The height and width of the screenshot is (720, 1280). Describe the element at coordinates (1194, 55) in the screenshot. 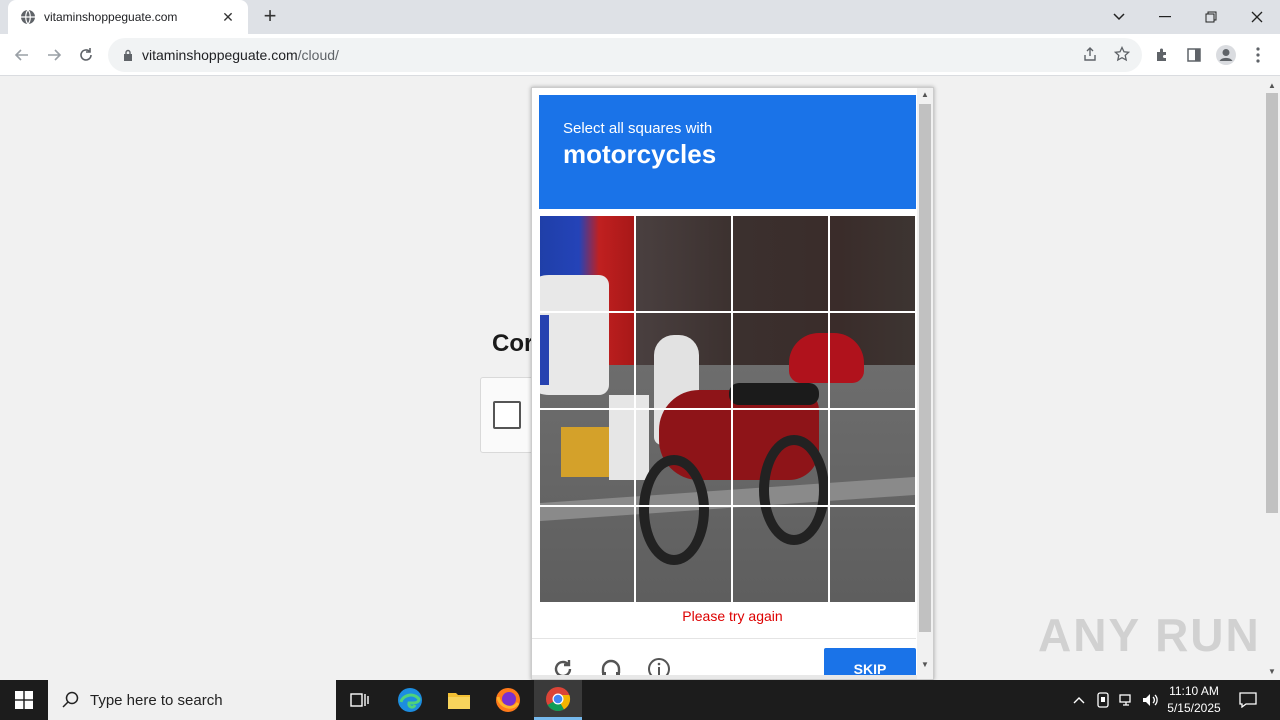

I see `side-panel-icon` at that location.